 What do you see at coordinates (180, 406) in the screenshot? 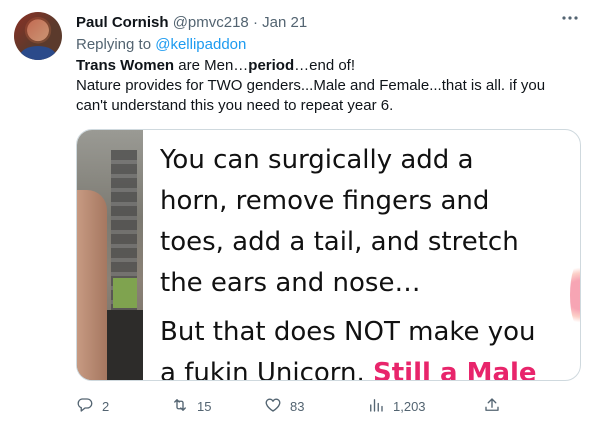
I see `retweet-icon` at bounding box center [180, 406].